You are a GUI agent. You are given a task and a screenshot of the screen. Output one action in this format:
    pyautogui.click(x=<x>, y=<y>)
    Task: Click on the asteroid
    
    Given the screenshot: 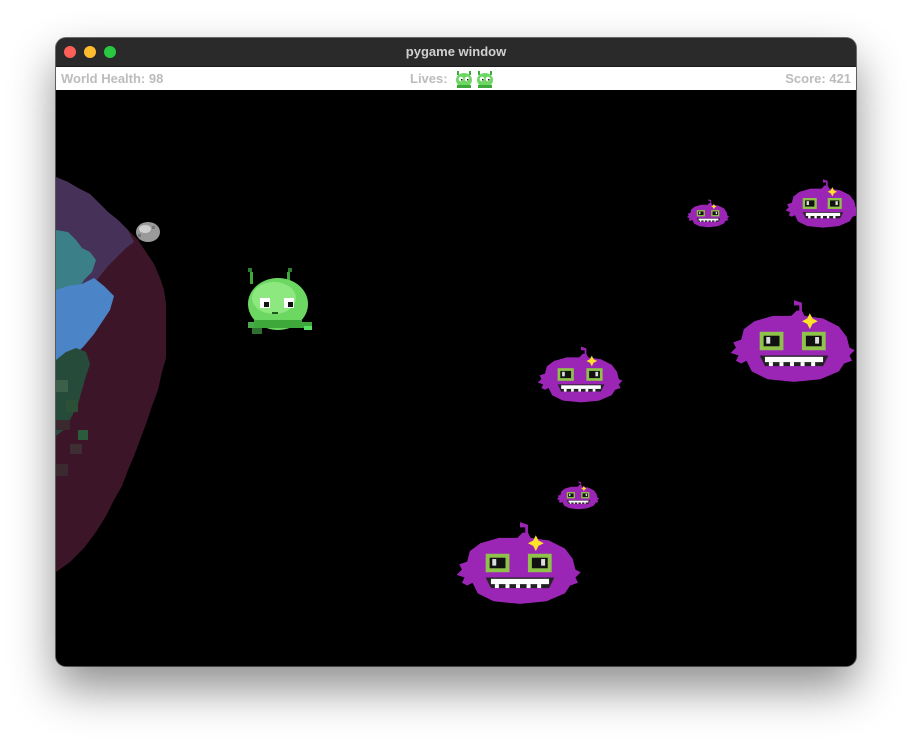 What is the action you would take?
    pyautogui.click(x=148, y=232)
    